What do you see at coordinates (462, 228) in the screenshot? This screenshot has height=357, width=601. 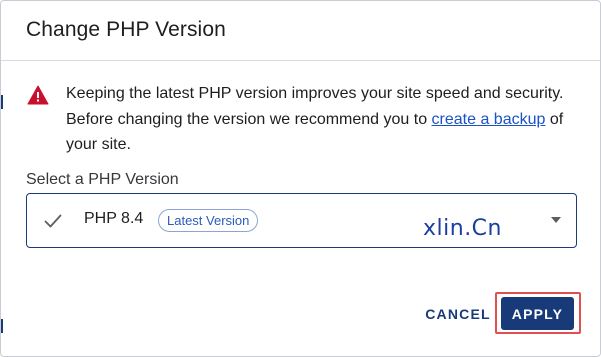 I see `watermark-text: xlin.Cn` at bounding box center [462, 228].